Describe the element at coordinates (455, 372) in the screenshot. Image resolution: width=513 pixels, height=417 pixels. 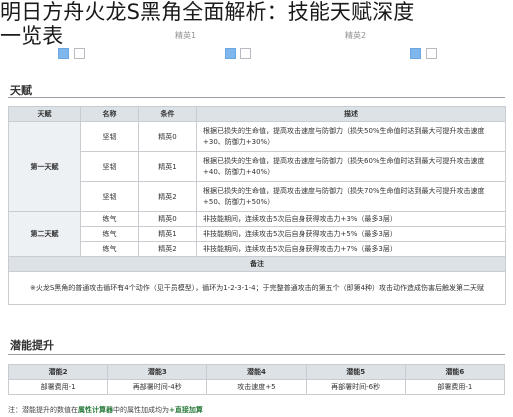
I see `potential-header: 潜能6` at that location.